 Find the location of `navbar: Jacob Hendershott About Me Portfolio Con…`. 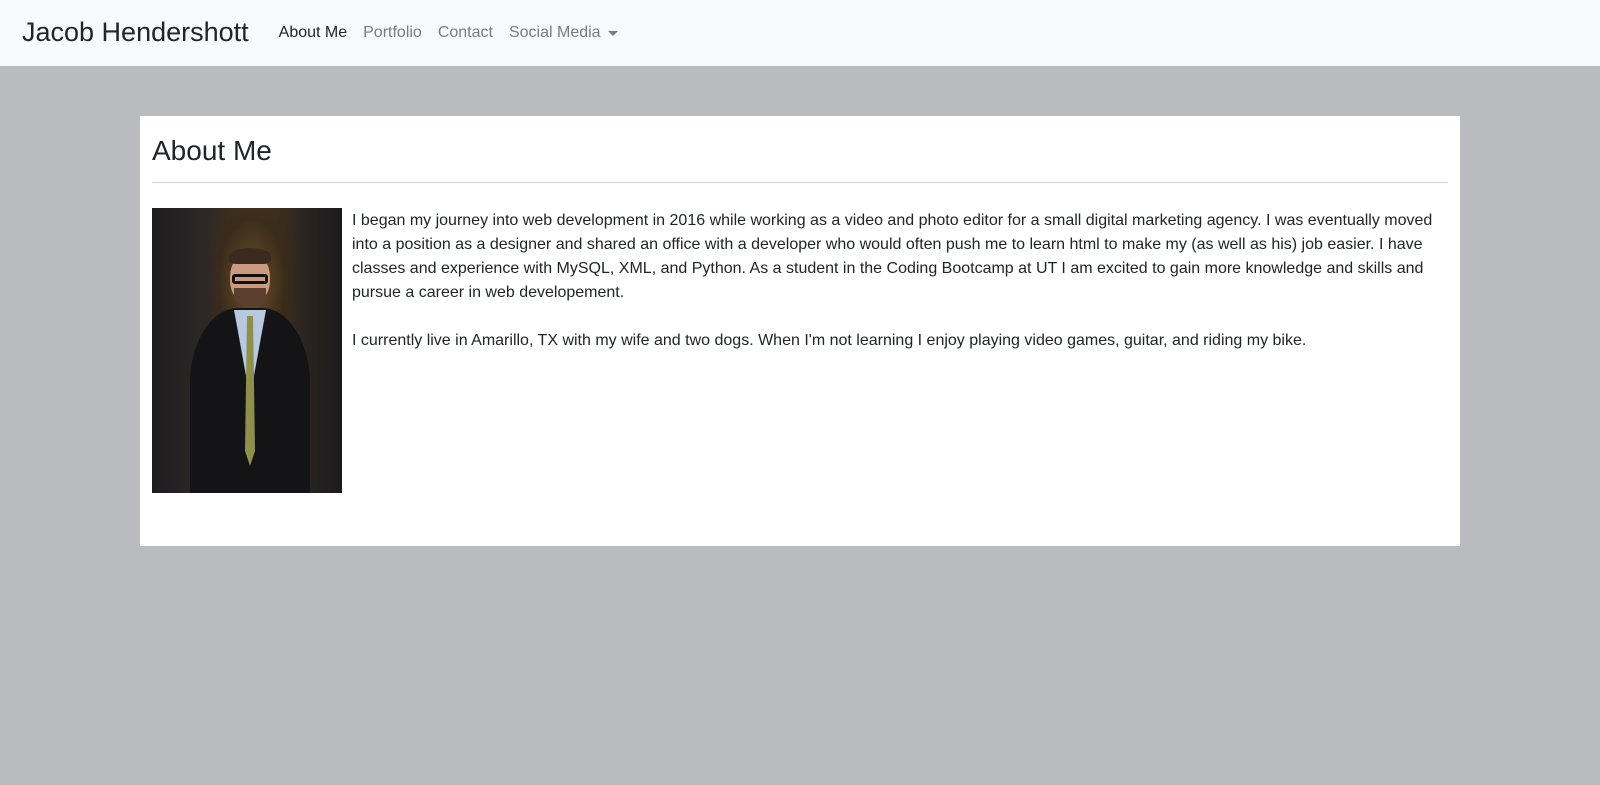

navbar: Jacob Hendershott About Me Portfolio Con… is located at coordinates (800, 33).